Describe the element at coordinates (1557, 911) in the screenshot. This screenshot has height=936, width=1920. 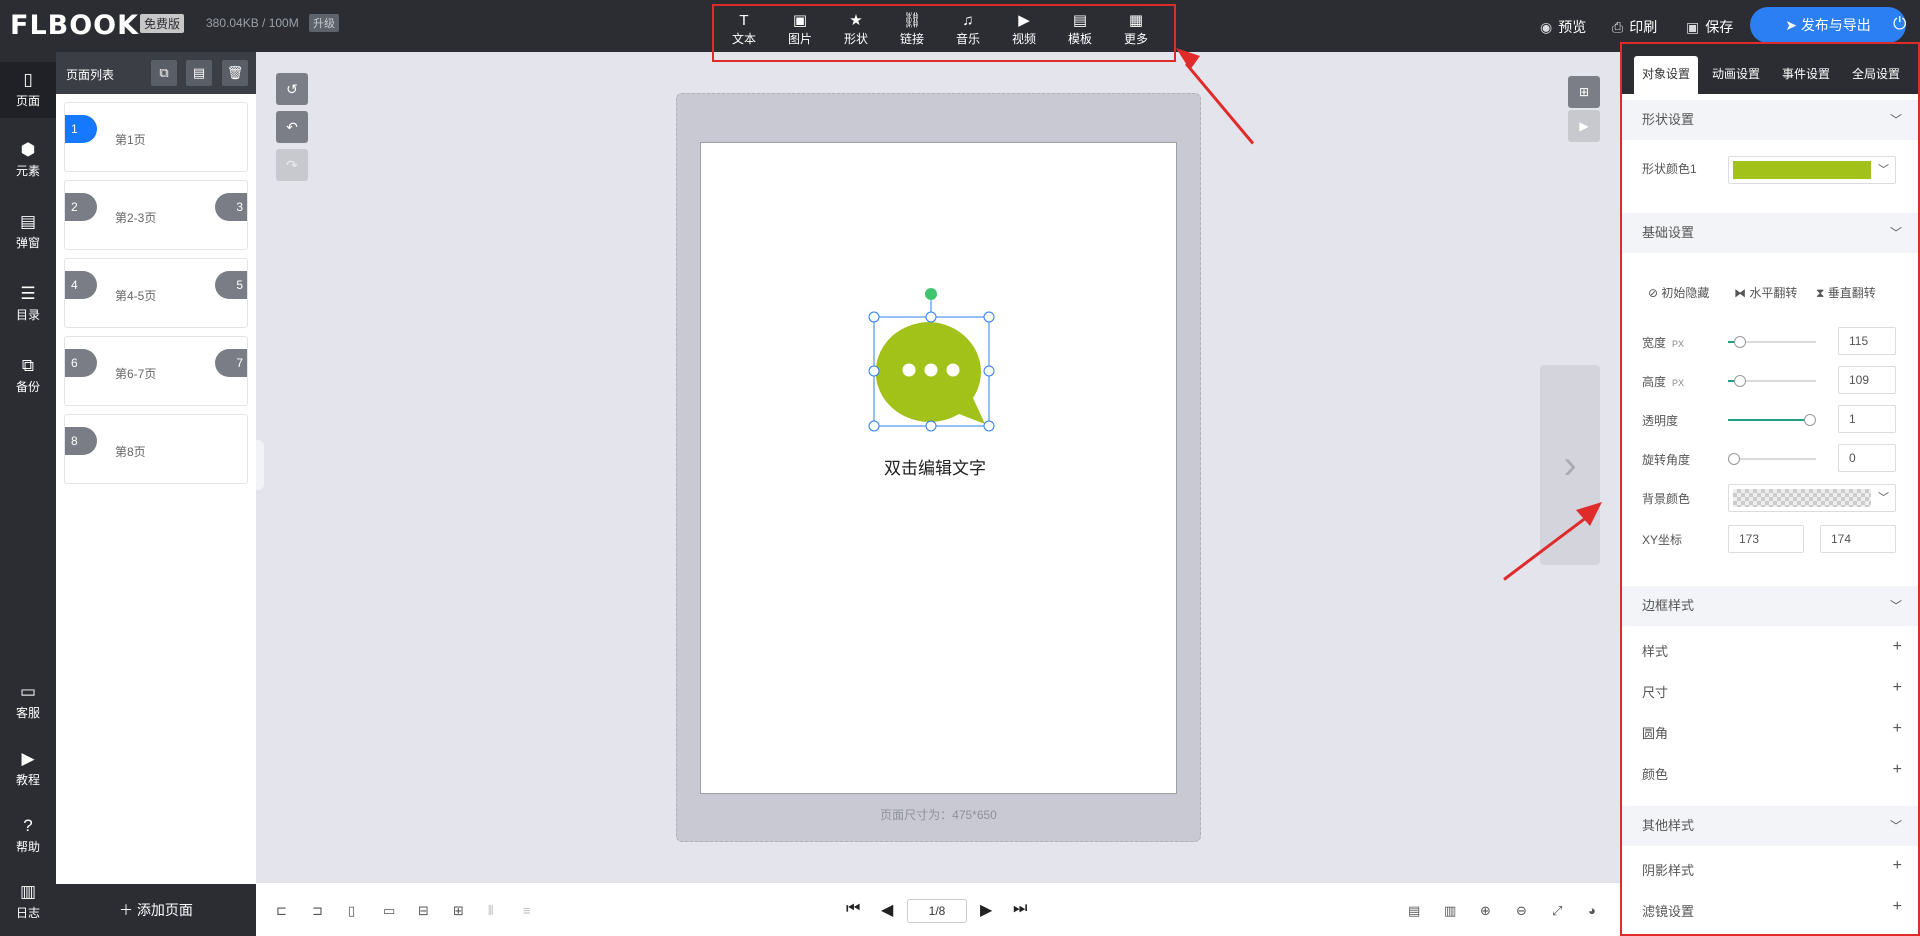
I see `fit-screen-icon: ⤢` at that location.